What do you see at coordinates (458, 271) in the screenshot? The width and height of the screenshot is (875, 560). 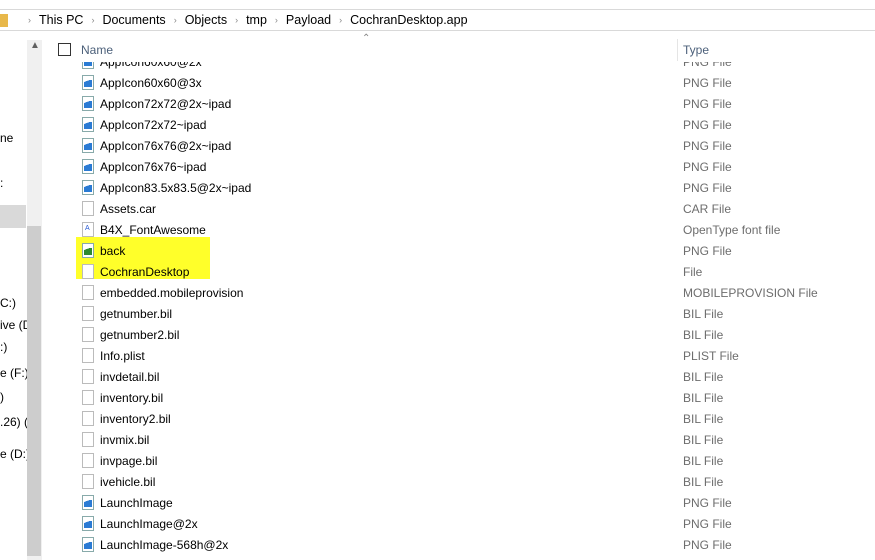 I see `file-row: CochranDesktop File` at bounding box center [458, 271].